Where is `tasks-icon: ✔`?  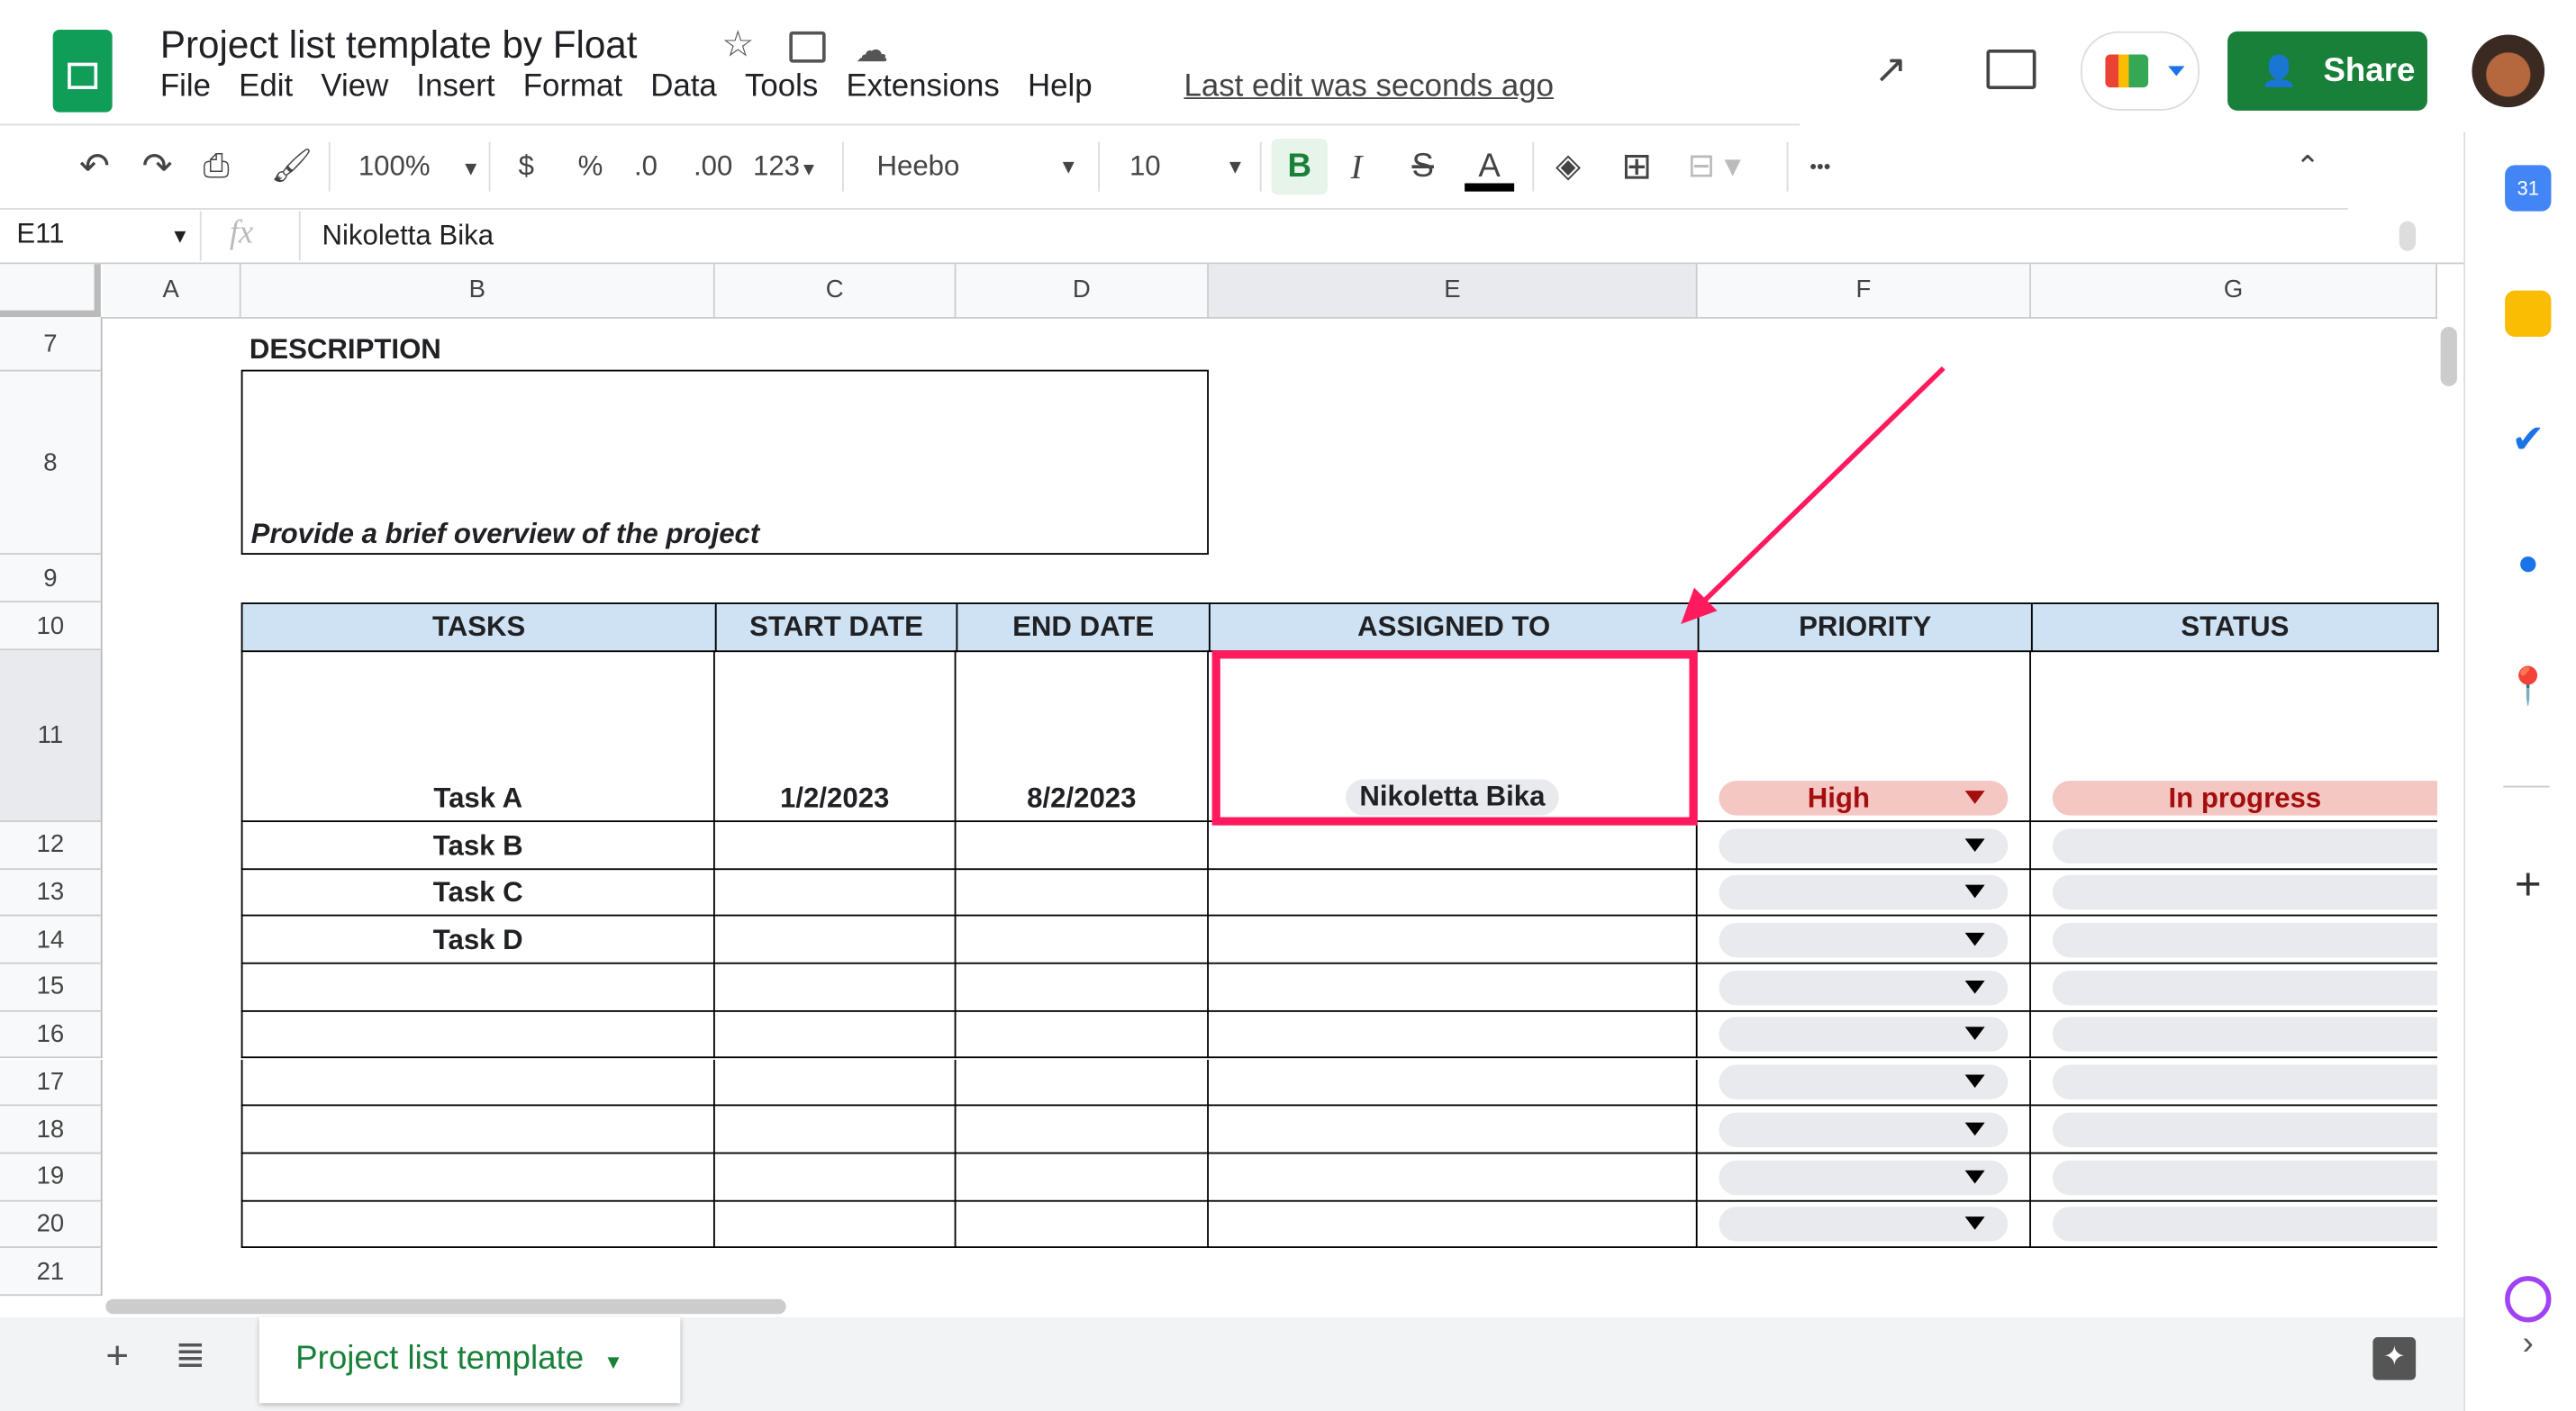
tasks-icon: ✔ is located at coordinates (2528, 439).